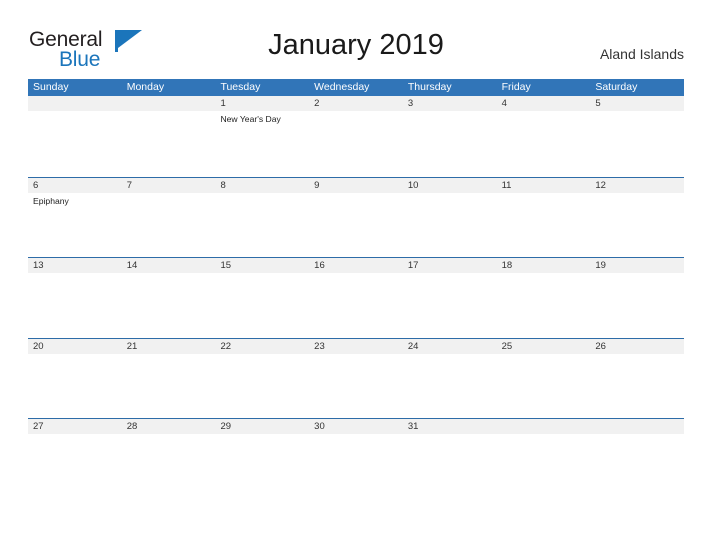 The image size is (712, 550). What do you see at coordinates (250, 119) in the screenshot?
I see `holiday-event-label: New Year's Day` at bounding box center [250, 119].